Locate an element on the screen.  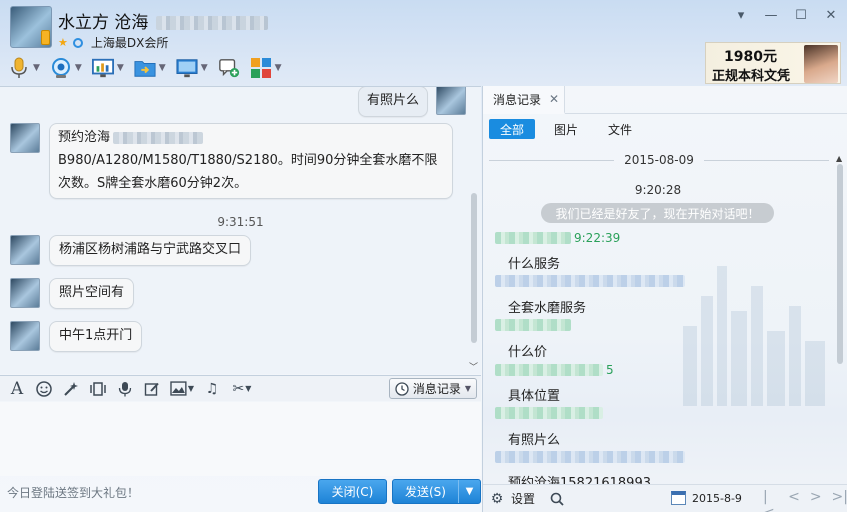
ad-image is located at coordinates (821, 64).